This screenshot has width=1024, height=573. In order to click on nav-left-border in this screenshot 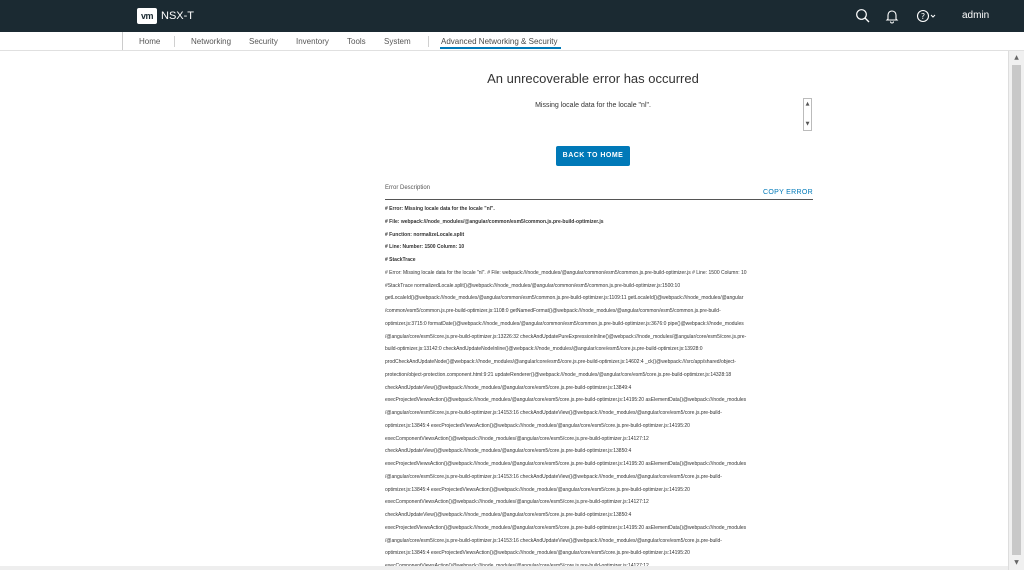, I will do `click(122, 41)`.